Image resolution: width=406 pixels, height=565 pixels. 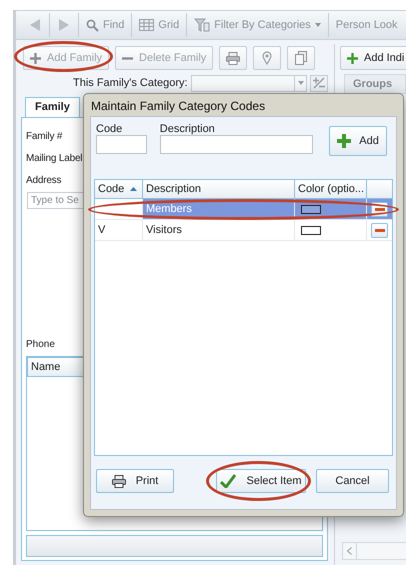 I want to click on dialog-title: Maintain Family Category Codes, so click(x=178, y=106).